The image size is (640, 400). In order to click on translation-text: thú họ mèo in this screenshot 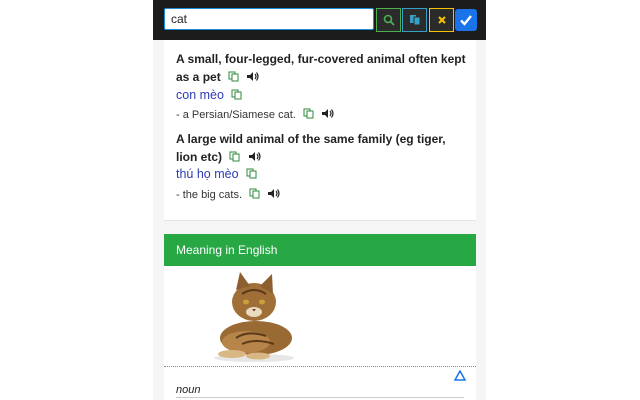, I will do `click(216, 174)`.